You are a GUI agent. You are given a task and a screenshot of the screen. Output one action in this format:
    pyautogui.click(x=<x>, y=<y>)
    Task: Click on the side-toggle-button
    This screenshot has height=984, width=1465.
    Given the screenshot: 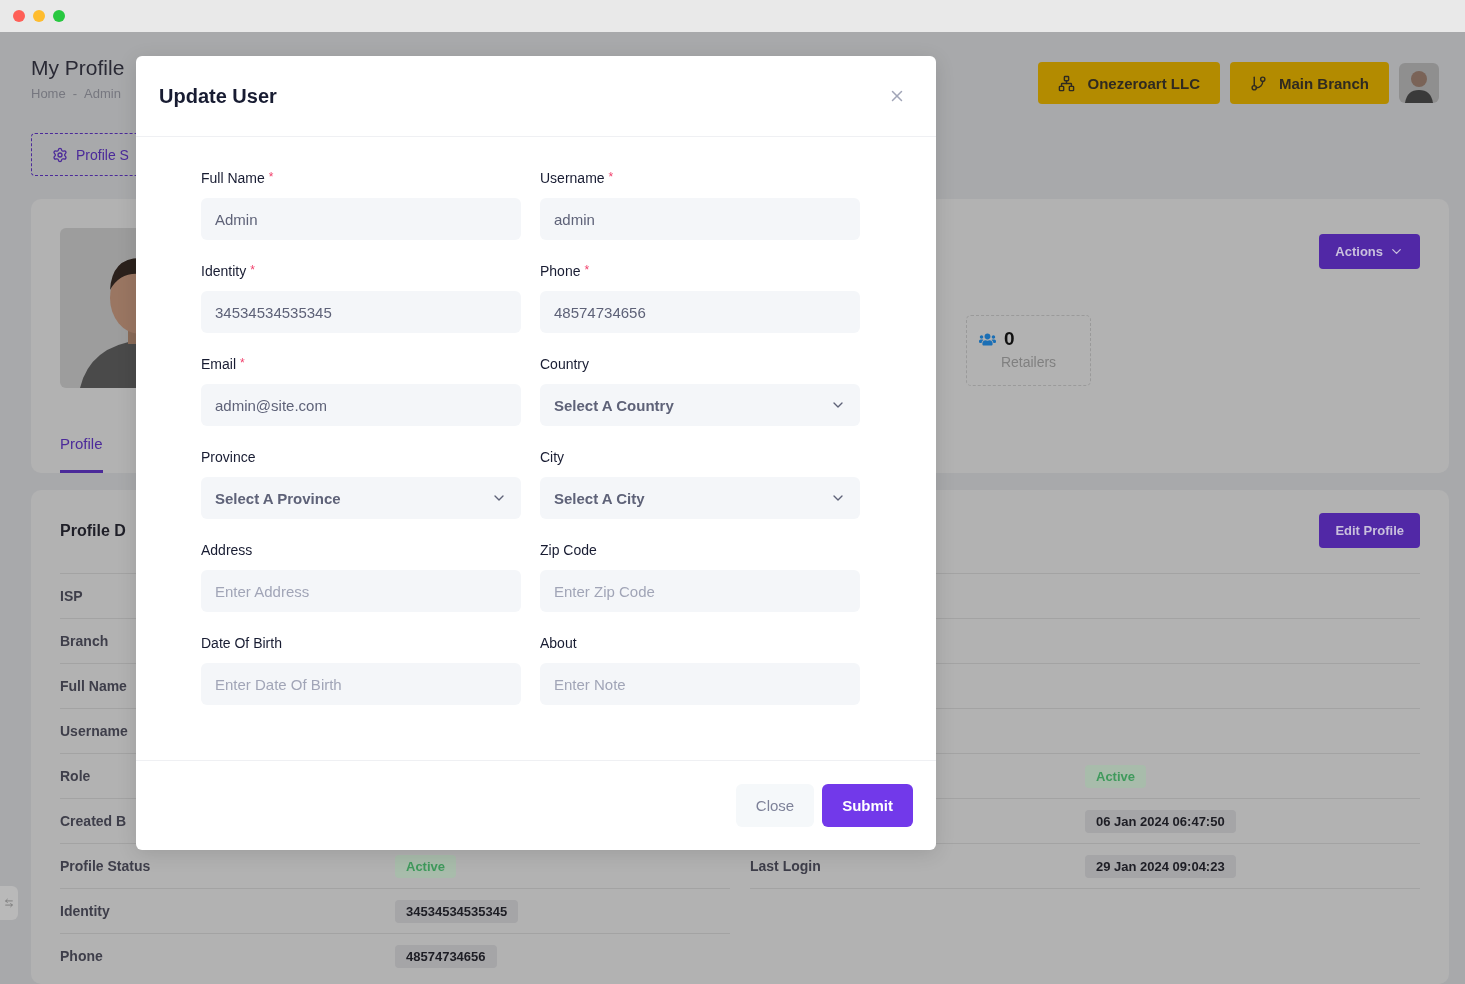 What is the action you would take?
    pyautogui.click(x=9, y=903)
    